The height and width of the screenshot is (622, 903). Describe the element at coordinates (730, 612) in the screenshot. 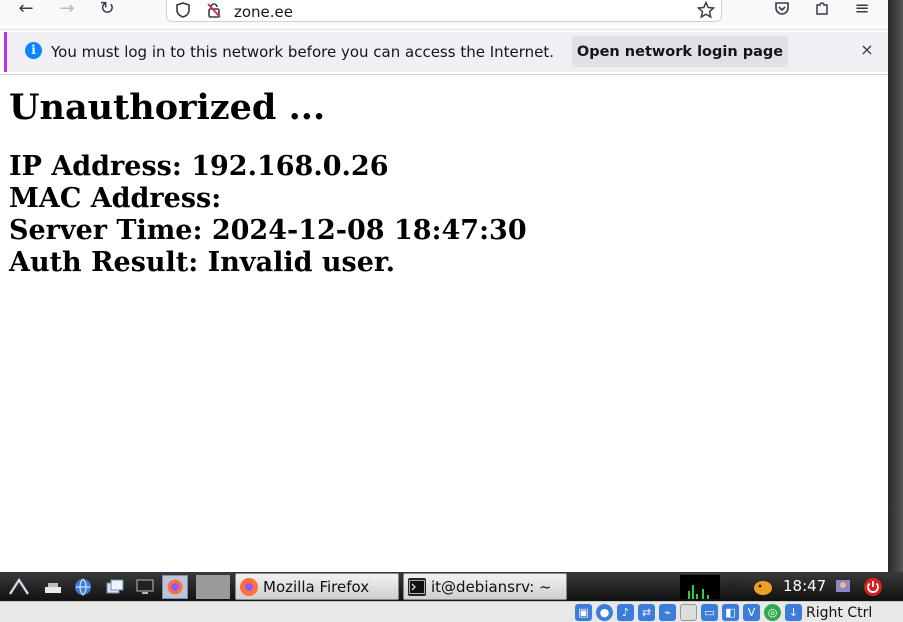

I see `video-capture-icon: ◧` at that location.